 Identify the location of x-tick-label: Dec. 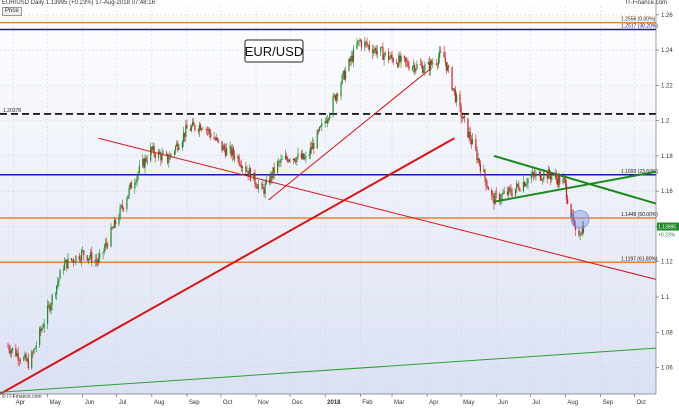
(297, 403).